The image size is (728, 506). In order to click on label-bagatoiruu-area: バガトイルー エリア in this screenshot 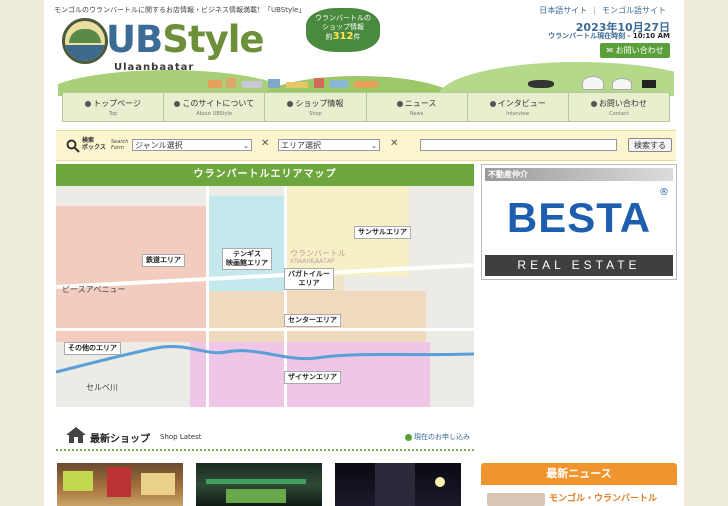, I will do `click(309, 279)`.